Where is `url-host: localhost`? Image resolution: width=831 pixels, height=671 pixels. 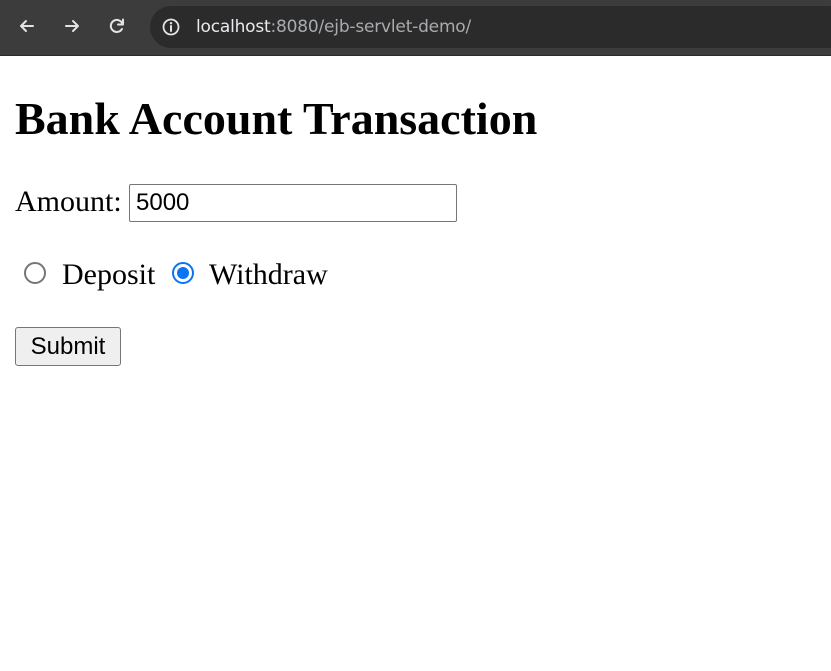
url-host: localhost is located at coordinates (233, 27).